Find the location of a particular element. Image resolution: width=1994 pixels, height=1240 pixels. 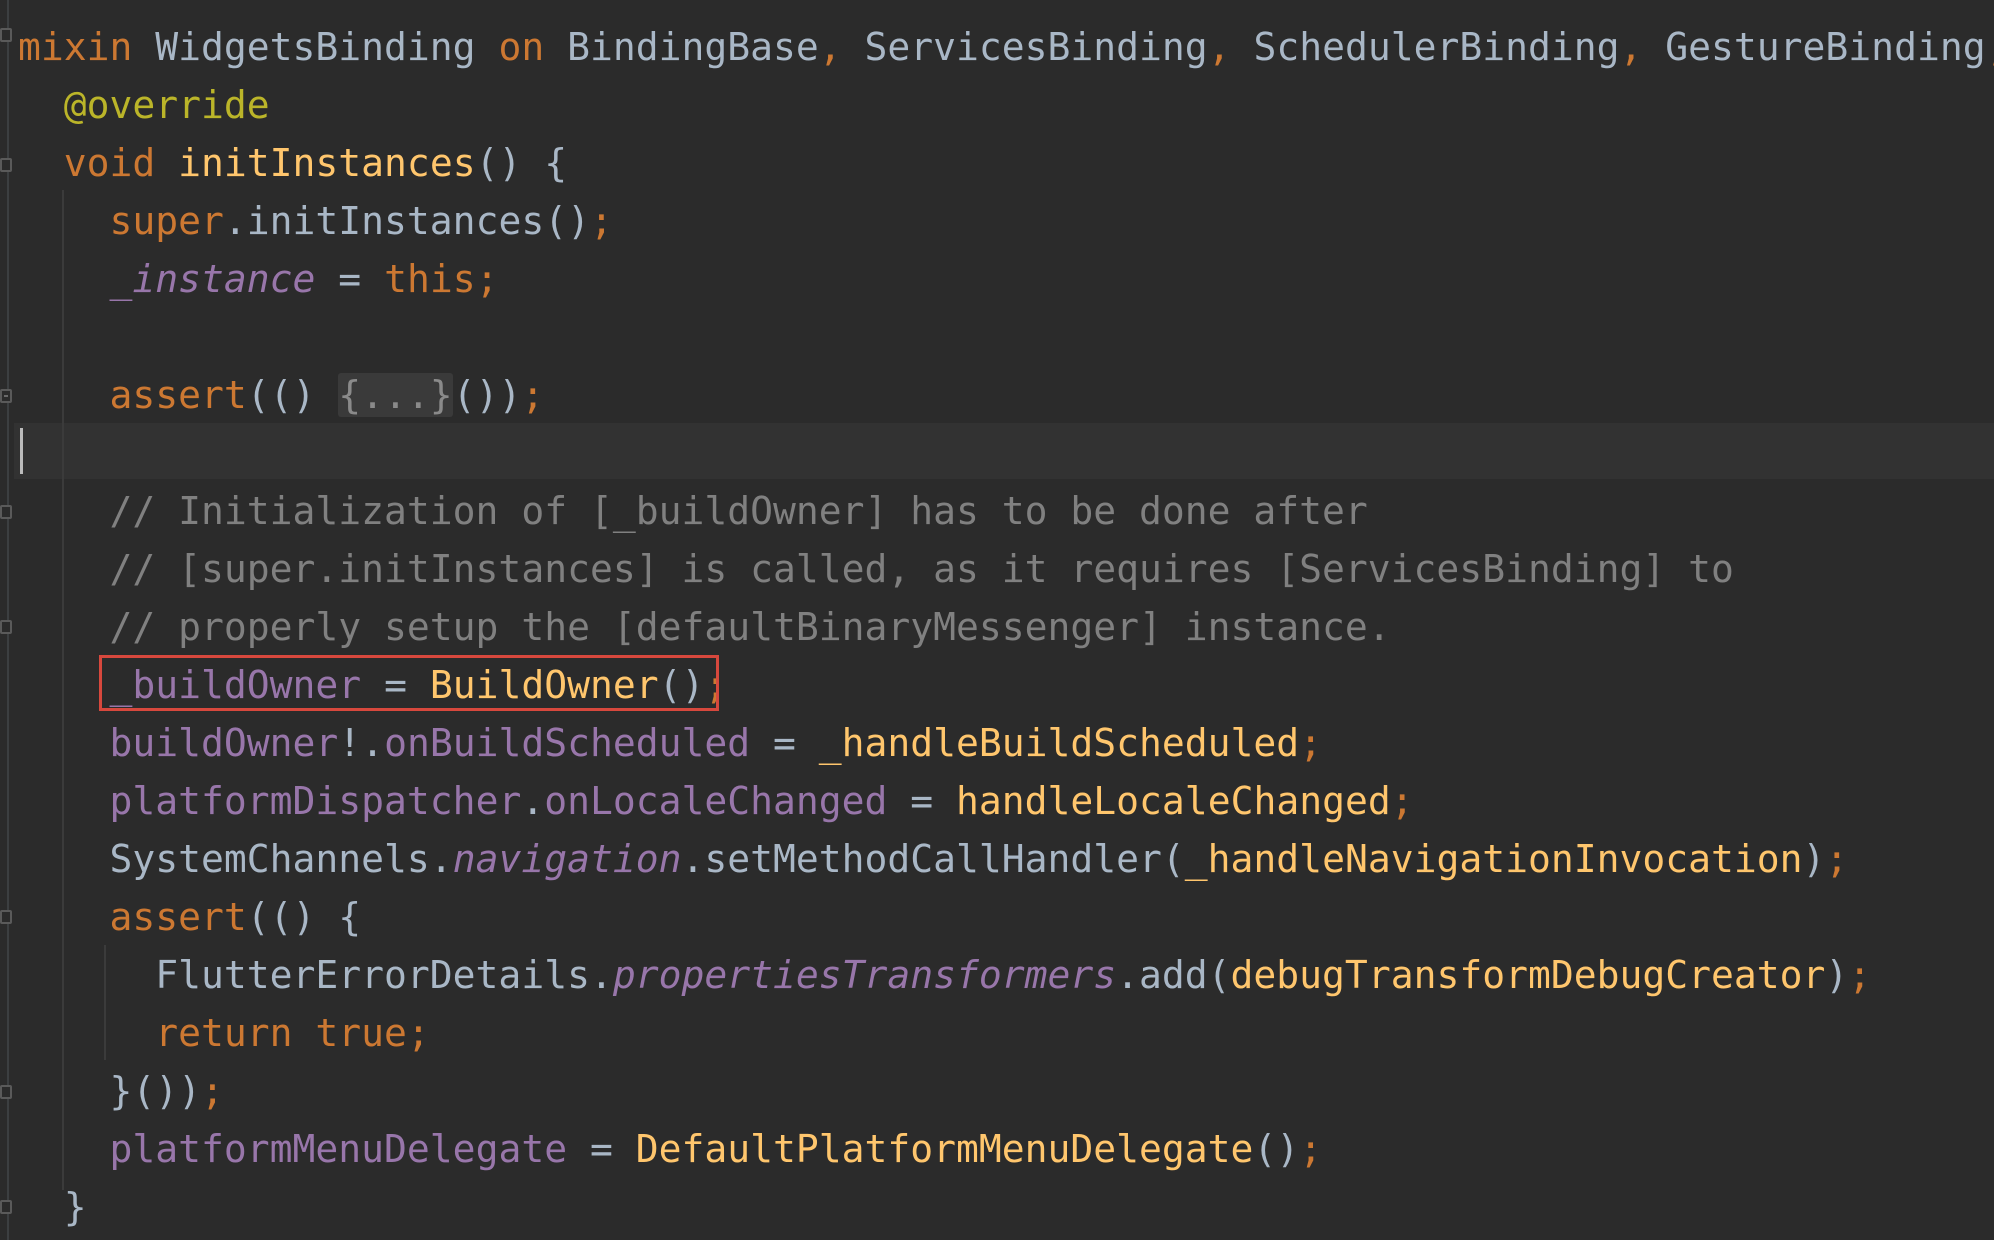

code-line: }()); is located at coordinates (121, 1091).